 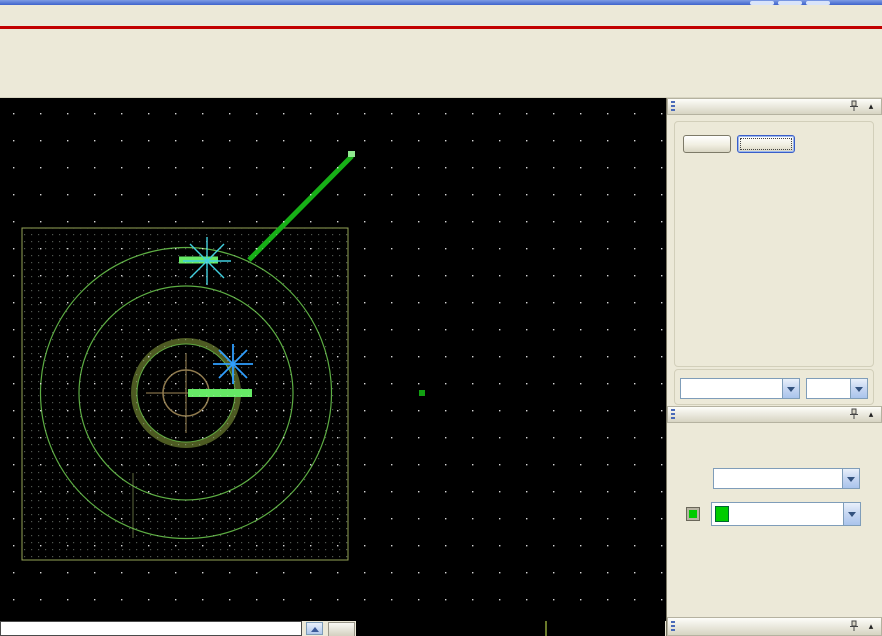 I want to click on find-by-name-select, so click(x=837, y=388).